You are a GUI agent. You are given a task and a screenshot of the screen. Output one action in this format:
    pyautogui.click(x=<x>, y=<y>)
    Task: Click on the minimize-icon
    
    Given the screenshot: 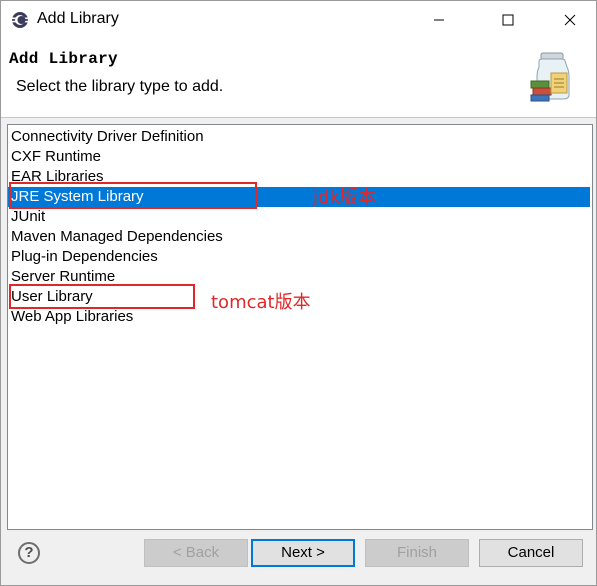 What is the action you would take?
    pyautogui.click(x=439, y=20)
    